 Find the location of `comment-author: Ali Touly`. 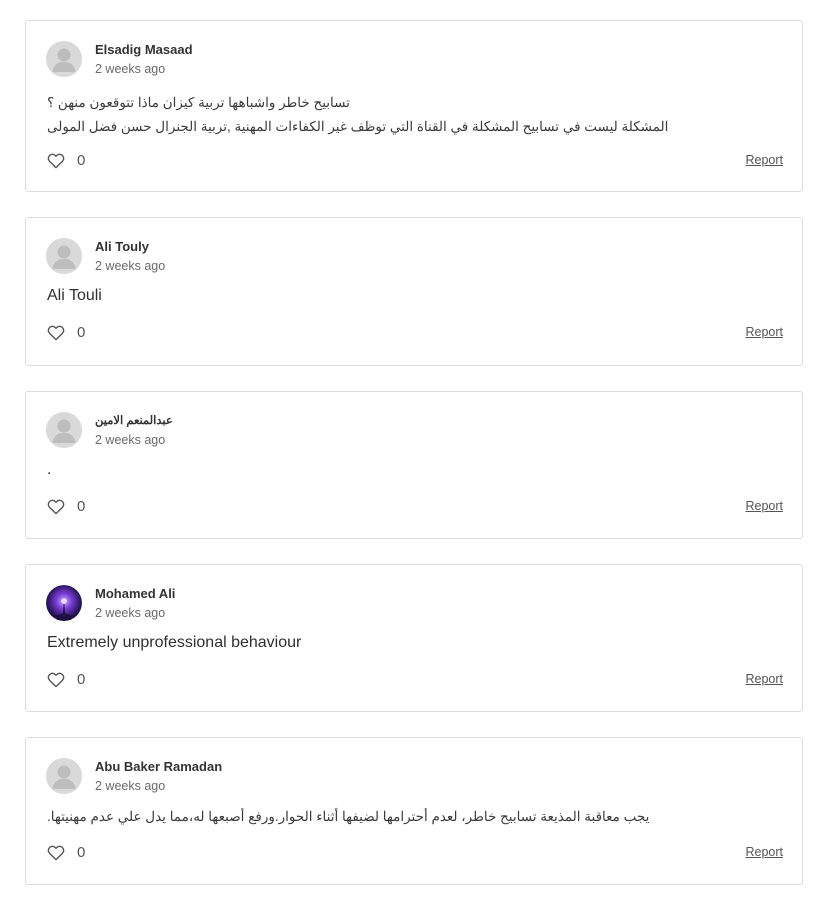

comment-author: Ali Touly is located at coordinates (122, 246).